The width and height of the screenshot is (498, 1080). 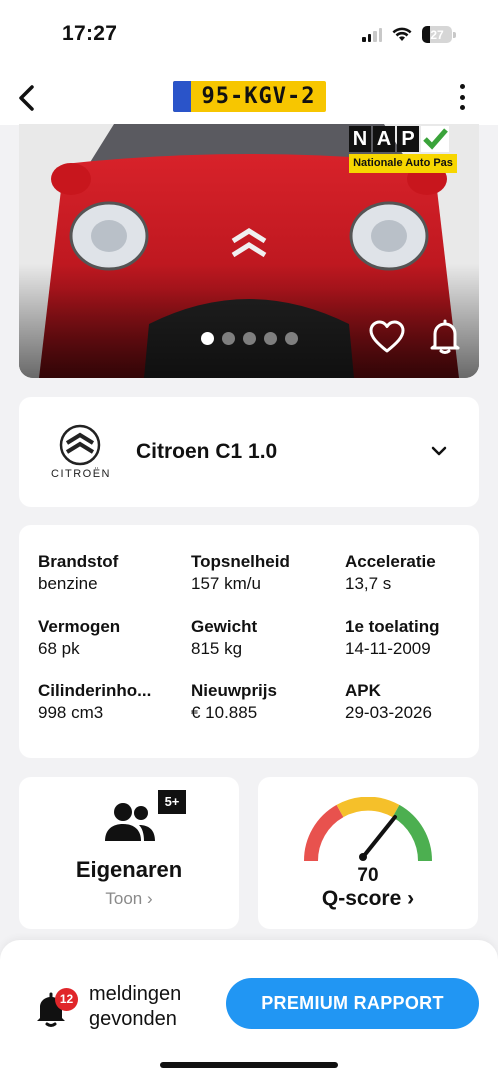 What do you see at coordinates (249, 1065) in the screenshot?
I see `home-indicator` at bounding box center [249, 1065].